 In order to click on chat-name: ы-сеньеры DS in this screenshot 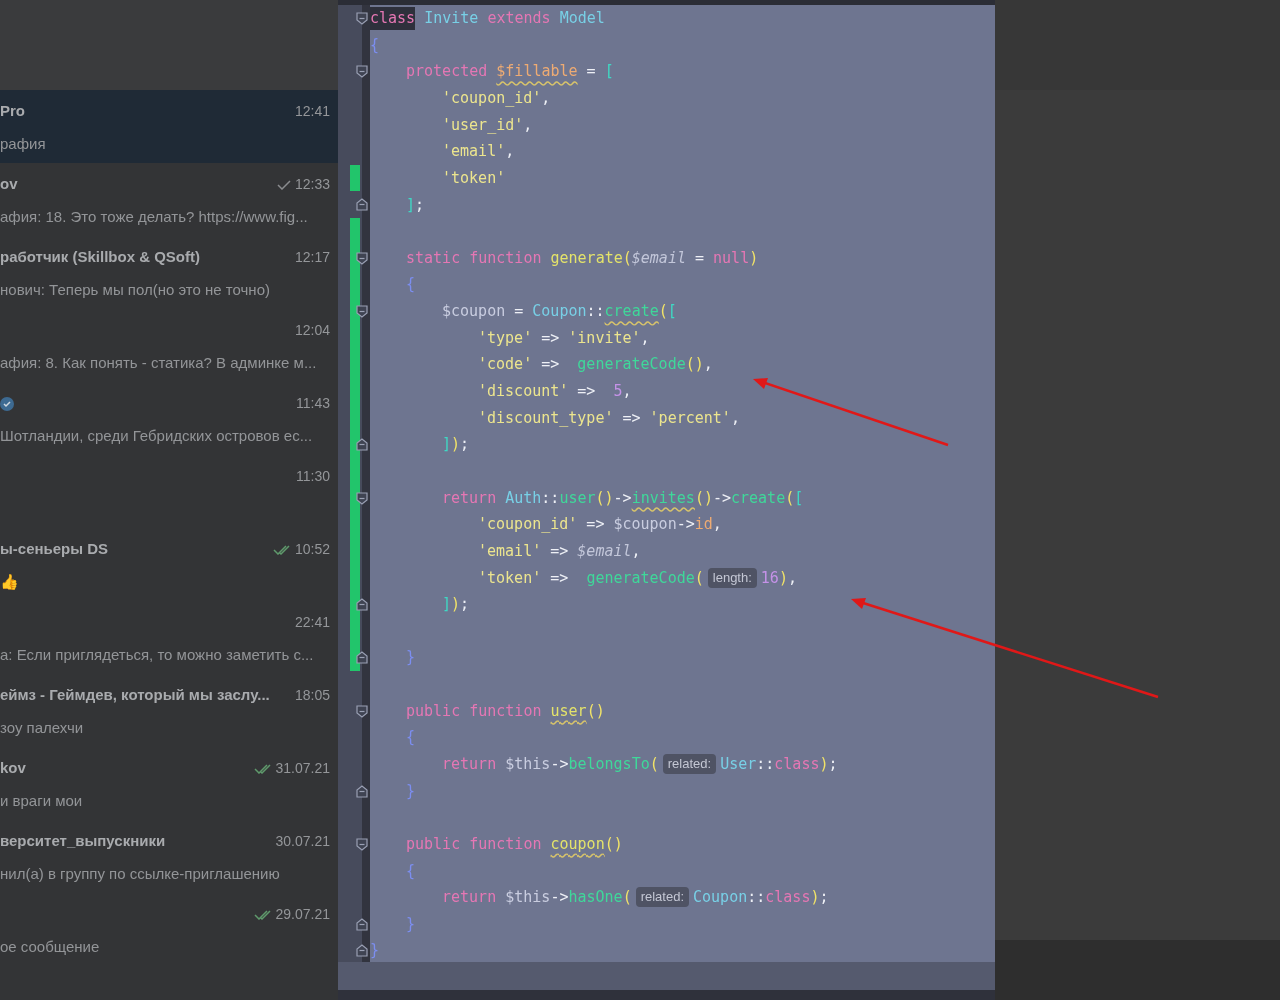, I will do `click(54, 549)`.